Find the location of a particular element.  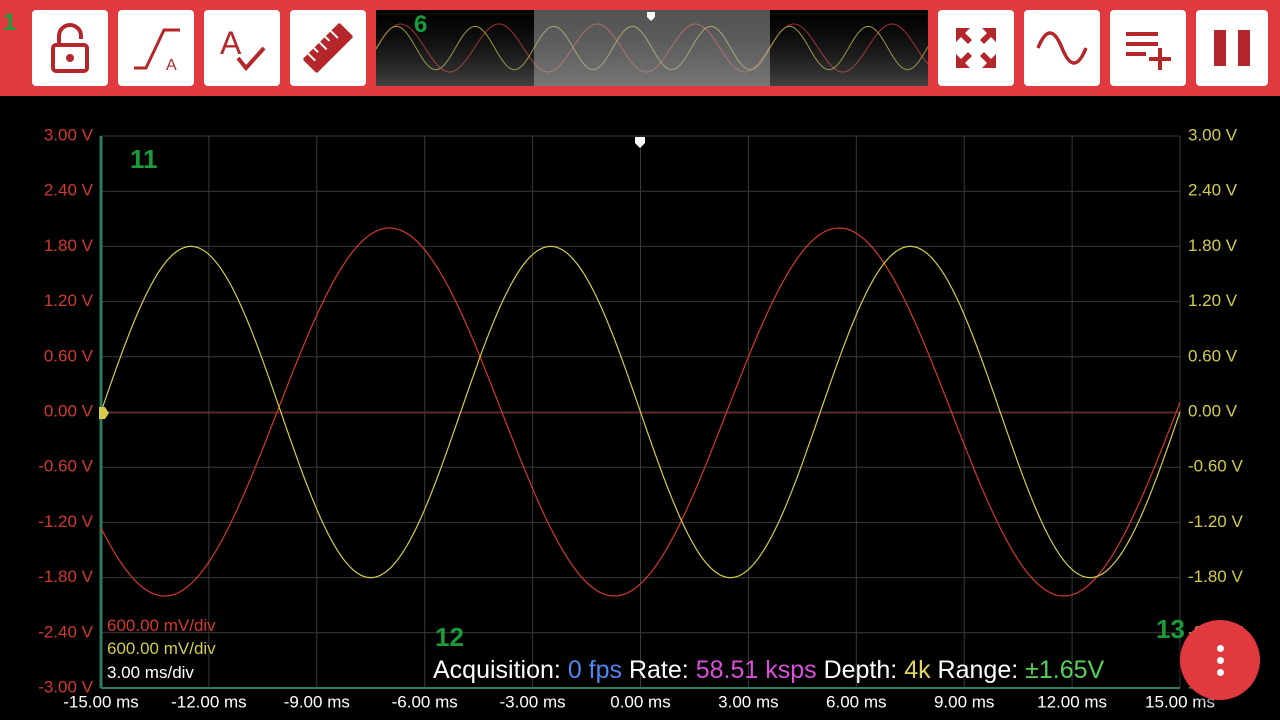

bottom-axis-tick-label: -9.00 ms is located at coordinates (317, 701).